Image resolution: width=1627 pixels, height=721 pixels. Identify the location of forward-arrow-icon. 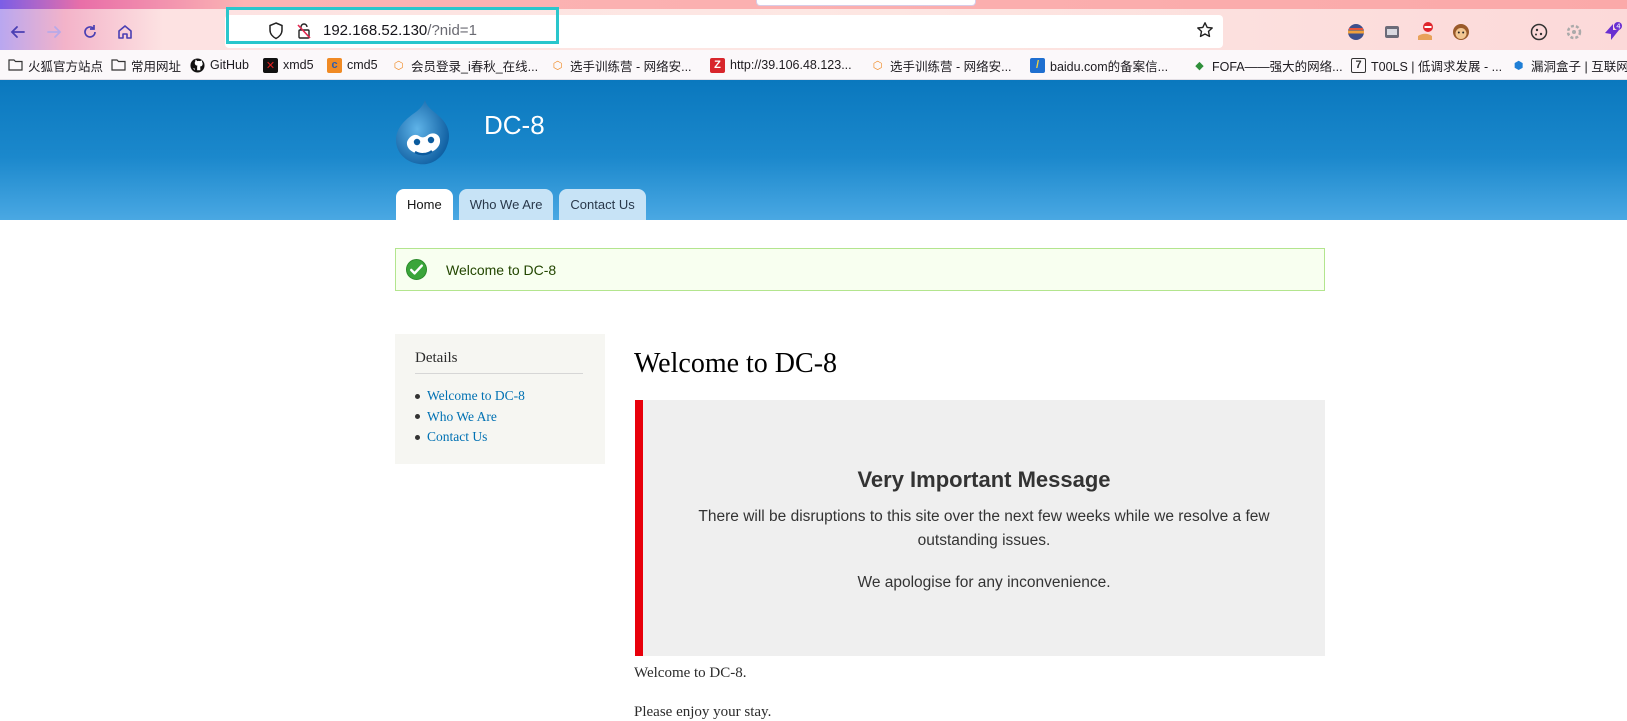
(54, 32).